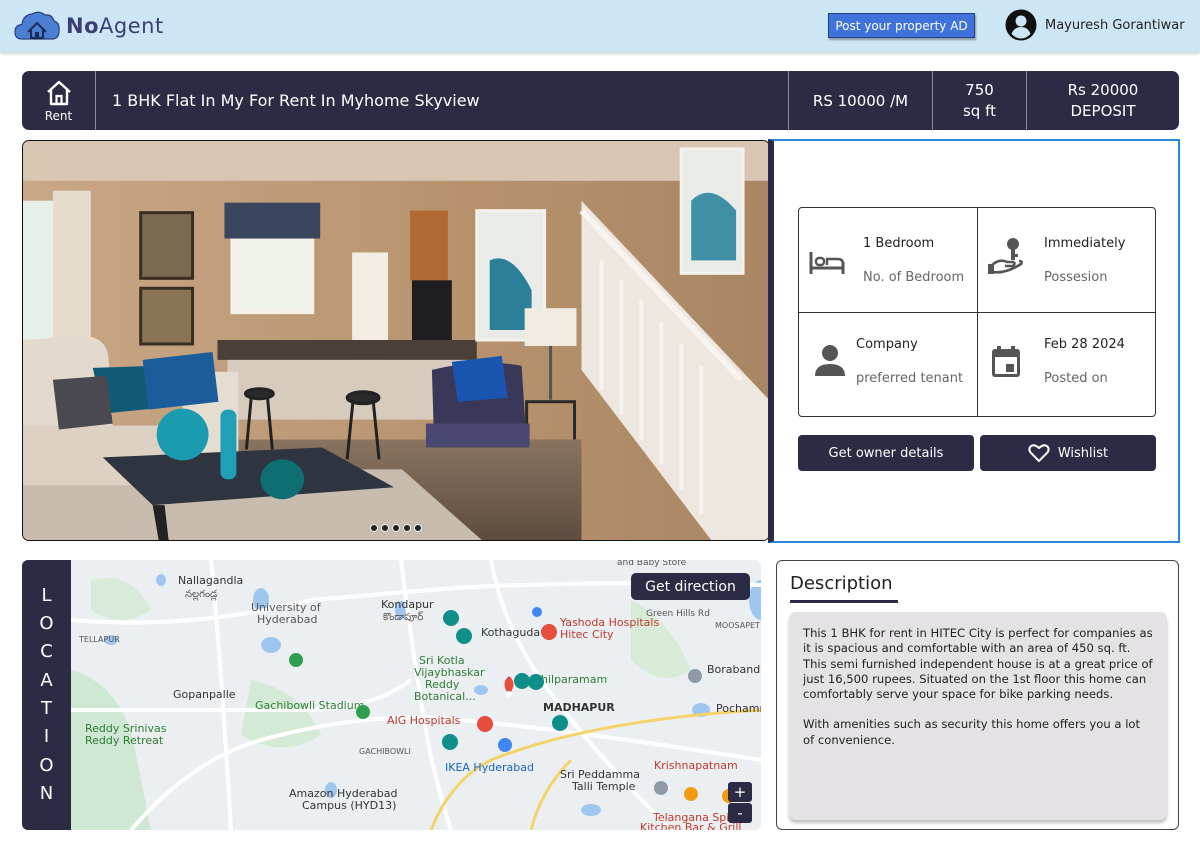 This screenshot has height=856, width=1200. I want to click on user-profile: Mayuresh Gorantiwar, so click(1095, 25).